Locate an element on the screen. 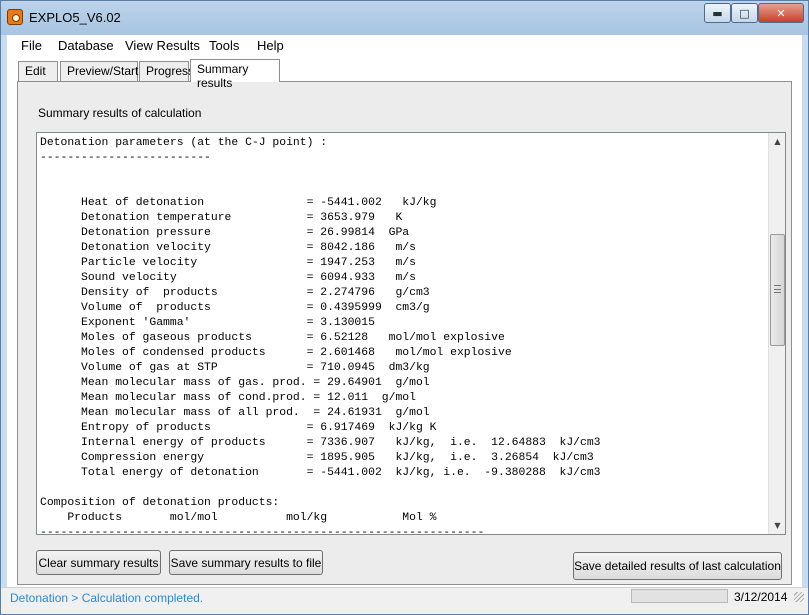 Image resolution: width=809 pixels, height=615 pixels. scroll-thumb is located at coordinates (777, 290).